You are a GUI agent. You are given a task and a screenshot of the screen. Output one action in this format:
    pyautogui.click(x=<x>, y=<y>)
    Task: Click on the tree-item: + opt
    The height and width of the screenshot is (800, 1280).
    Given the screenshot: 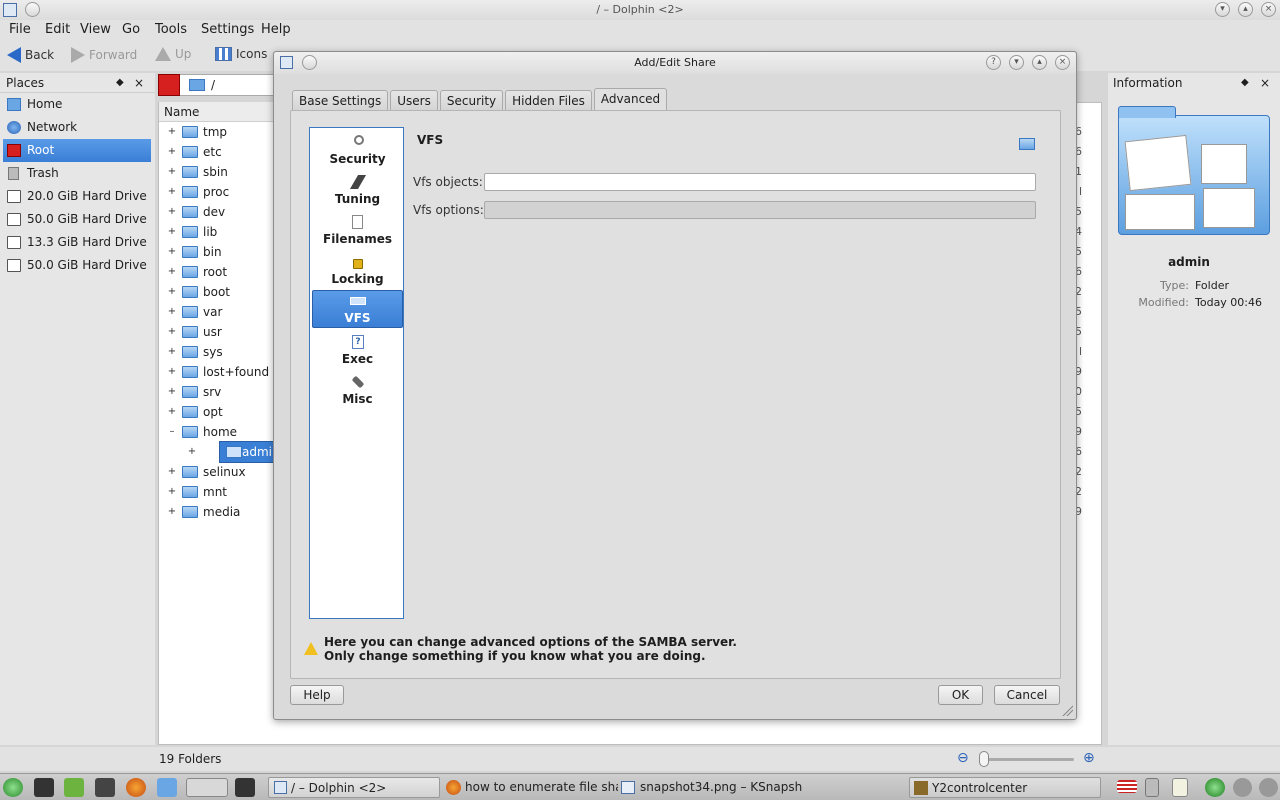 What is the action you would take?
    pyautogui.click(x=219, y=412)
    